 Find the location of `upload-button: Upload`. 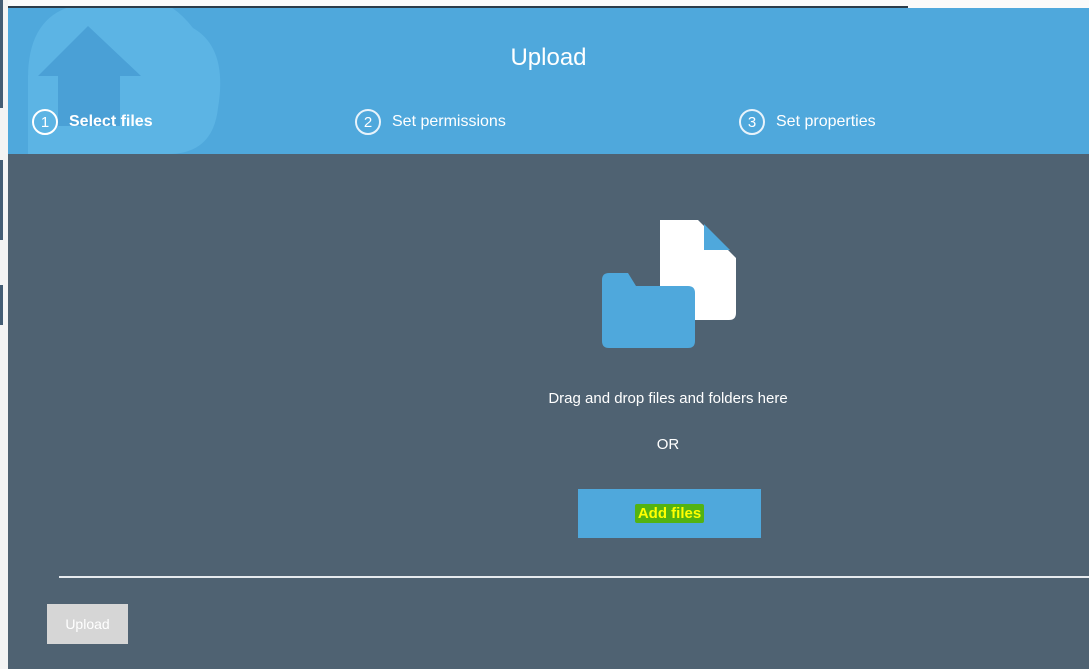

upload-button: Upload is located at coordinates (87, 624).